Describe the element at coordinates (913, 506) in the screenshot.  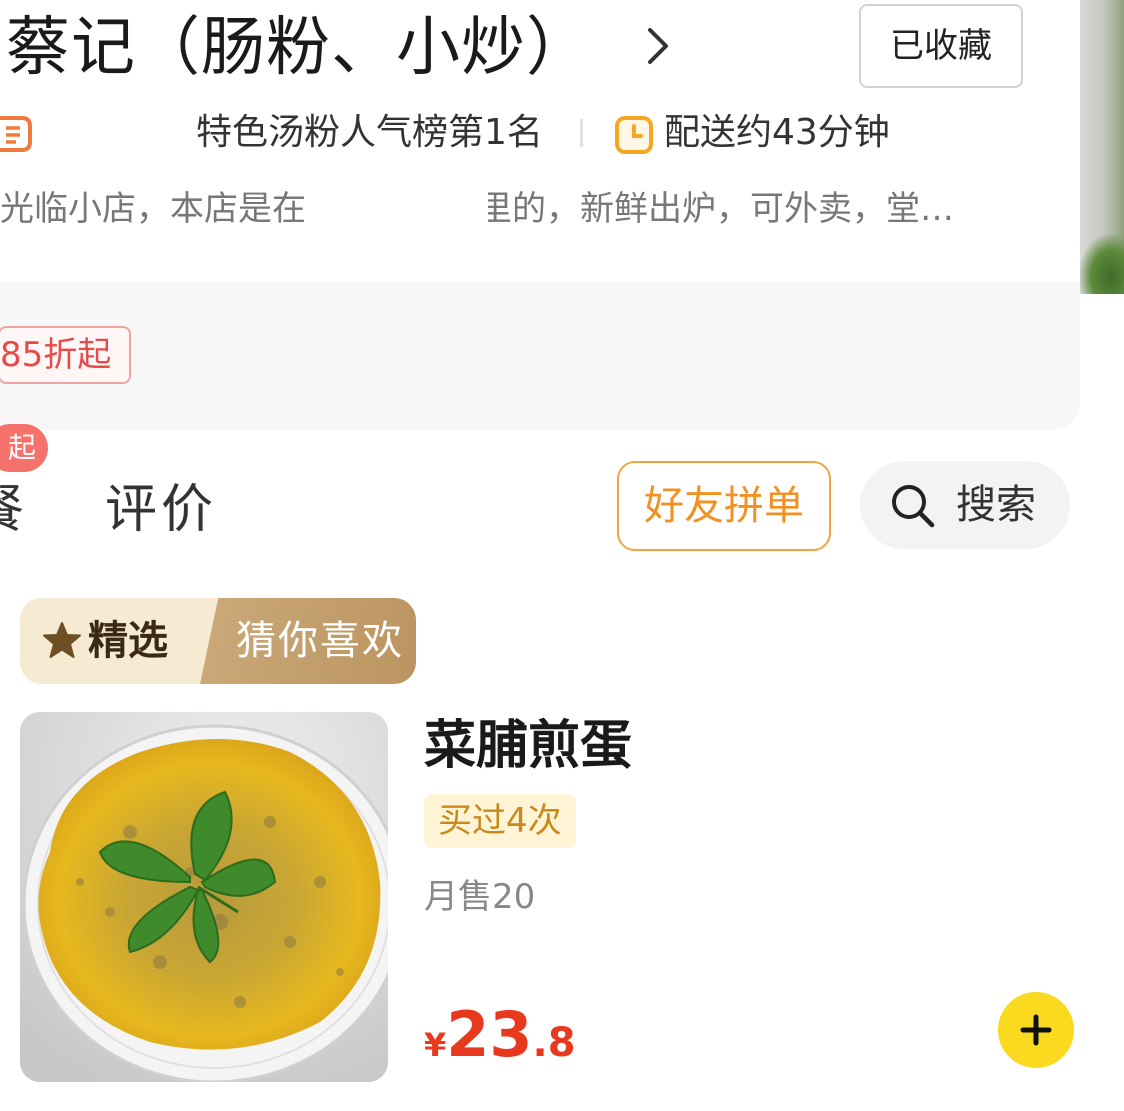
I see `search-icon` at that location.